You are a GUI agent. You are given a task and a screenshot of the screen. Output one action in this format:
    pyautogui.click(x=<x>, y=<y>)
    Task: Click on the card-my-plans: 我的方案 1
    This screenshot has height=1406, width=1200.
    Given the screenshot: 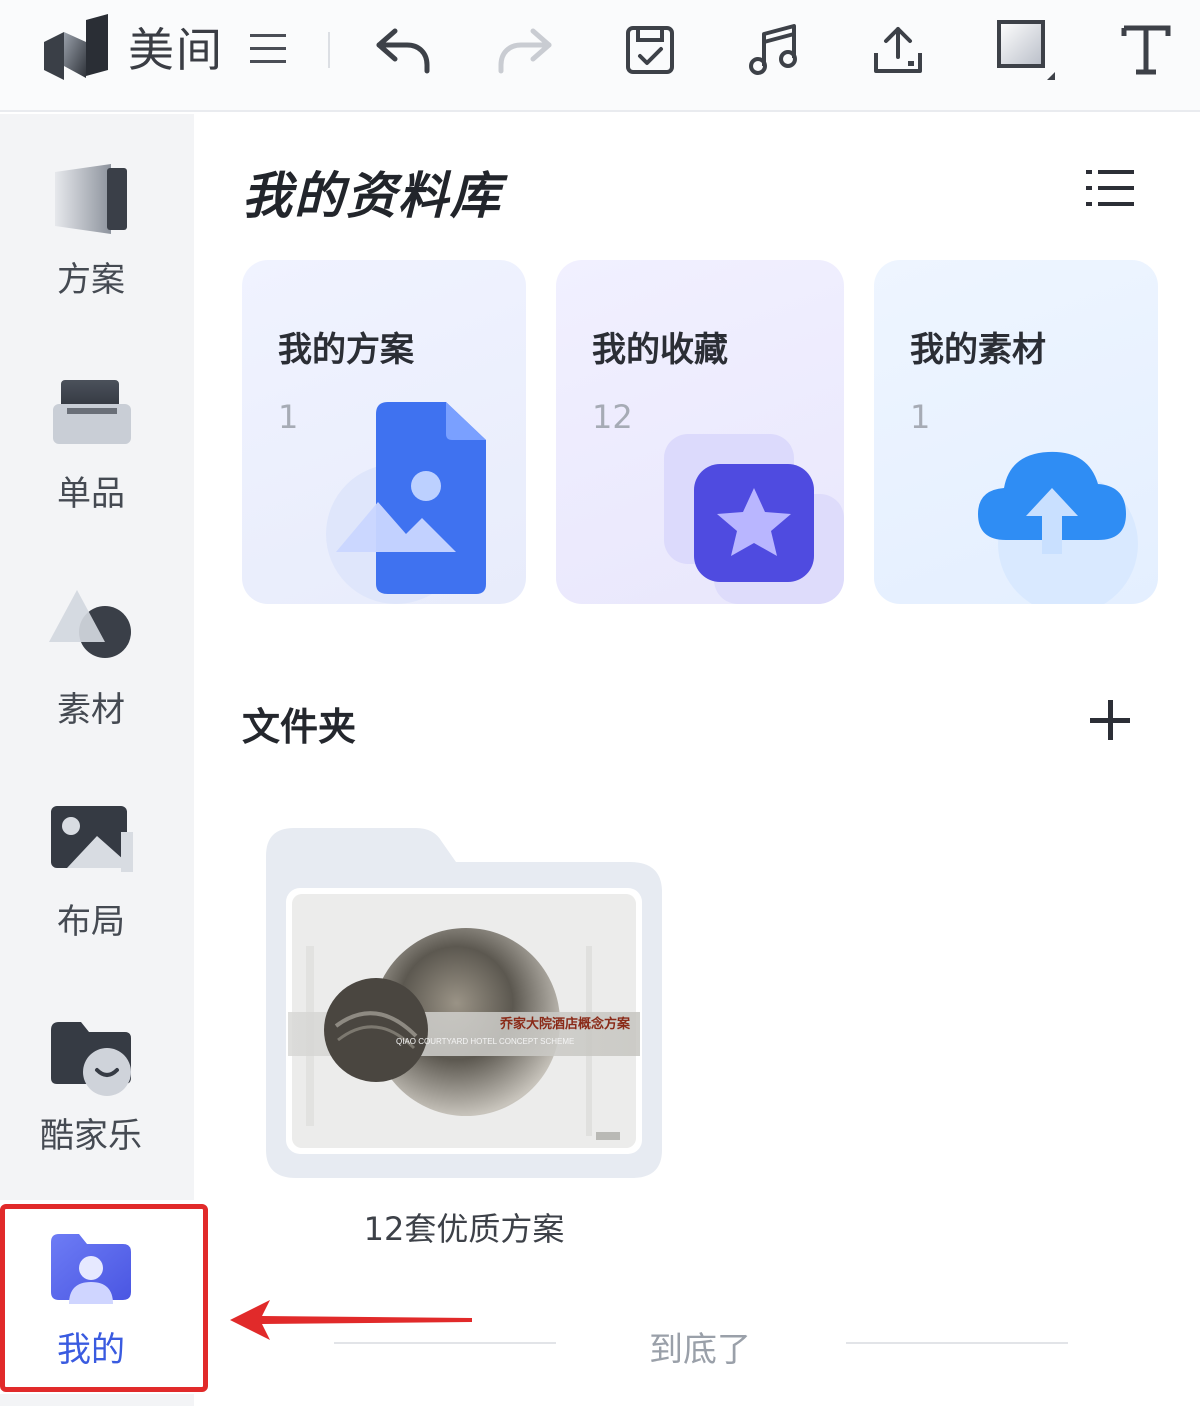 What is the action you would take?
    pyautogui.click(x=384, y=432)
    